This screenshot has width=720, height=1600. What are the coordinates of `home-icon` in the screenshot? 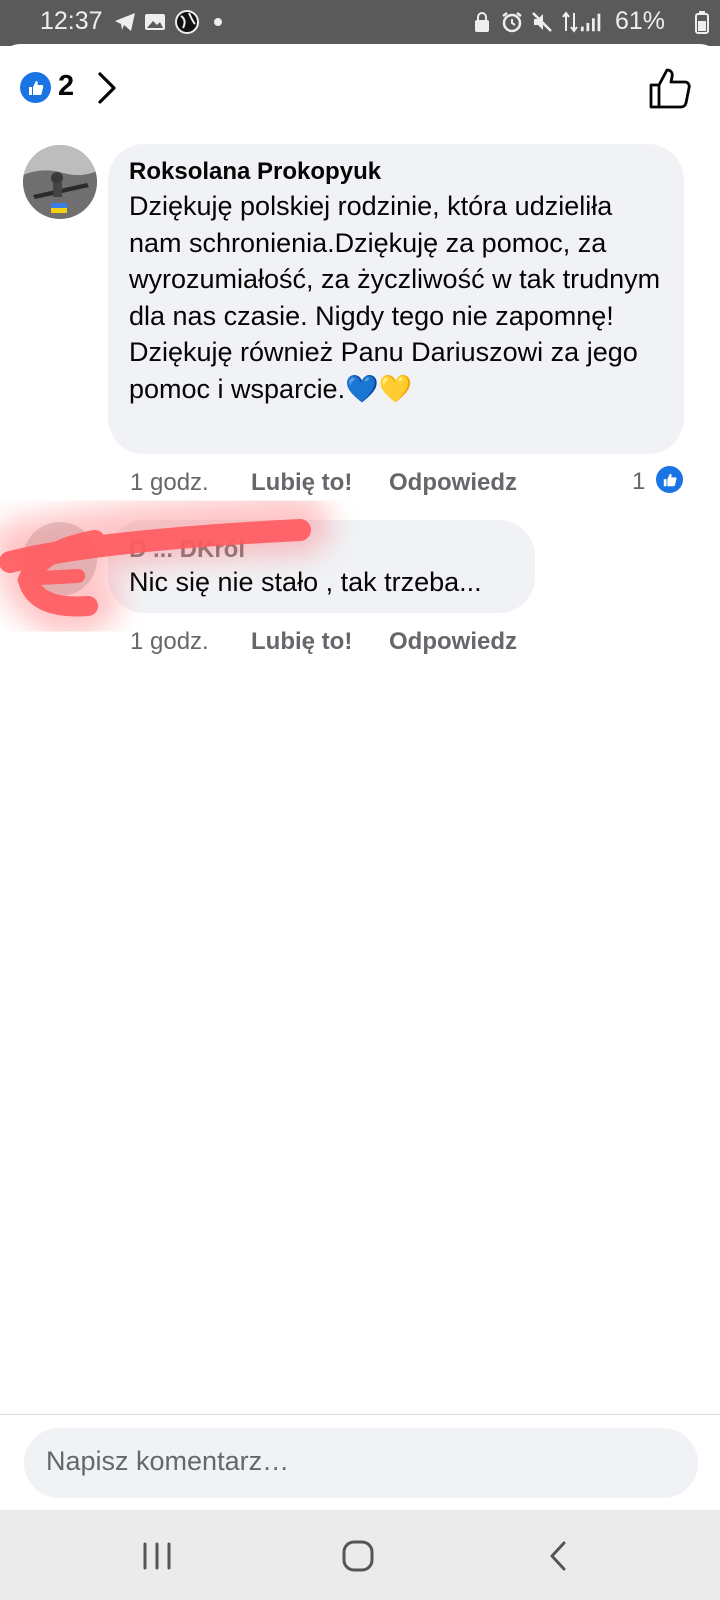 It's located at (358, 1556).